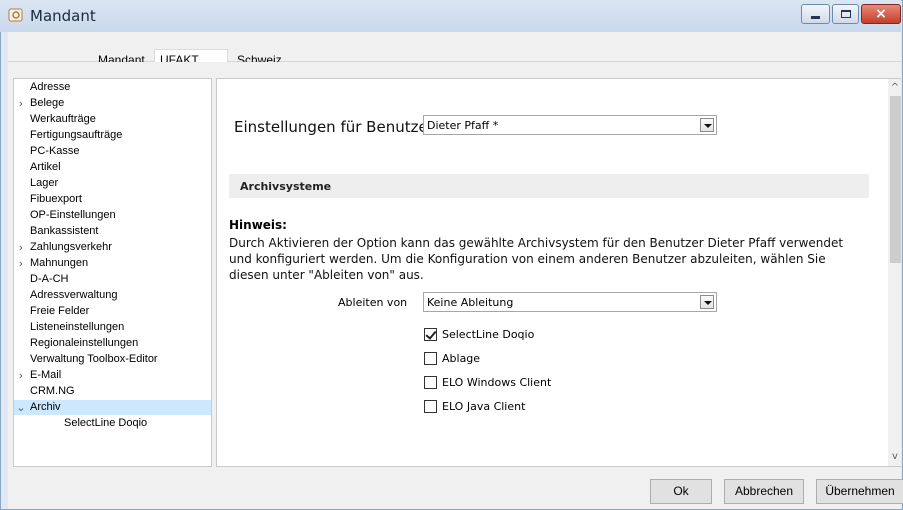  What do you see at coordinates (21, 407) in the screenshot?
I see `chevron-down-icon: ⌄` at bounding box center [21, 407].